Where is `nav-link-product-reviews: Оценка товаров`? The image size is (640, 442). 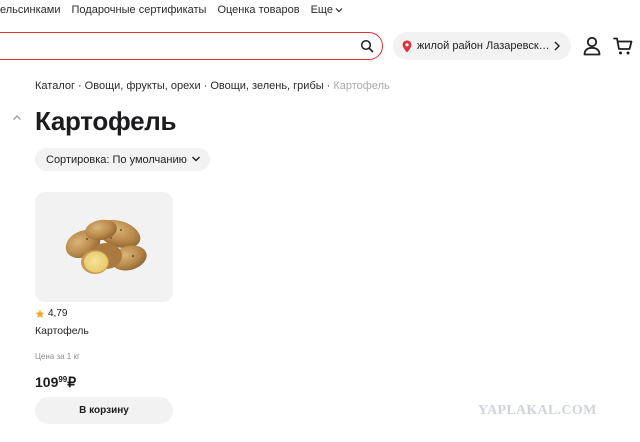 nav-link-product-reviews: Оценка товаров is located at coordinates (258, 10).